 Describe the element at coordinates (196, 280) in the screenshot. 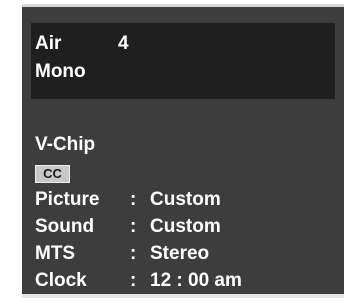

I see `setting-value: 12 : 00 am` at that location.